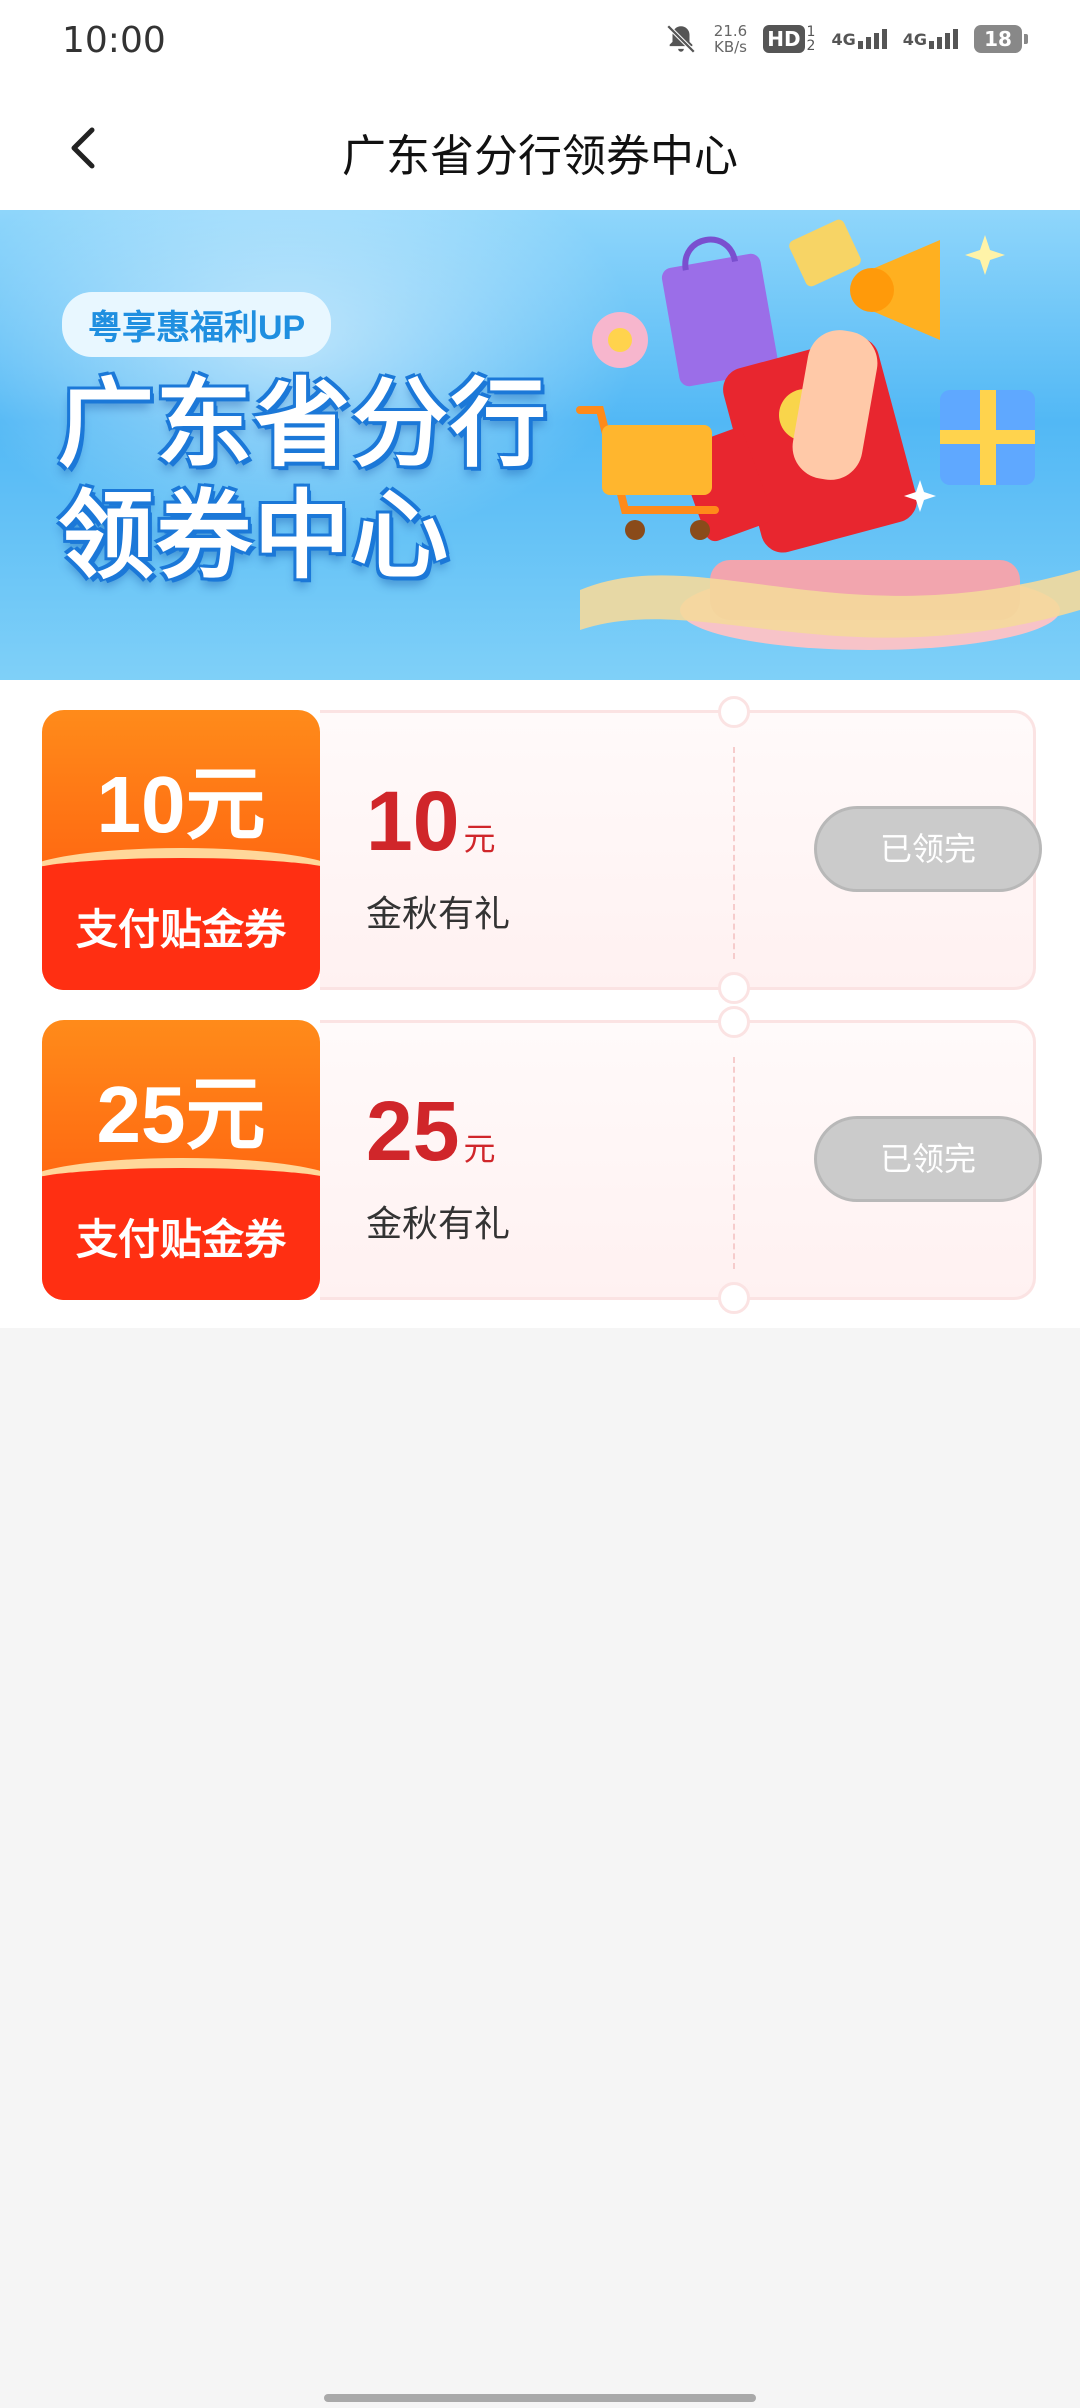 The height and width of the screenshot is (2408, 1080). What do you see at coordinates (828, 434) in the screenshot?
I see `banner-illustration` at bounding box center [828, 434].